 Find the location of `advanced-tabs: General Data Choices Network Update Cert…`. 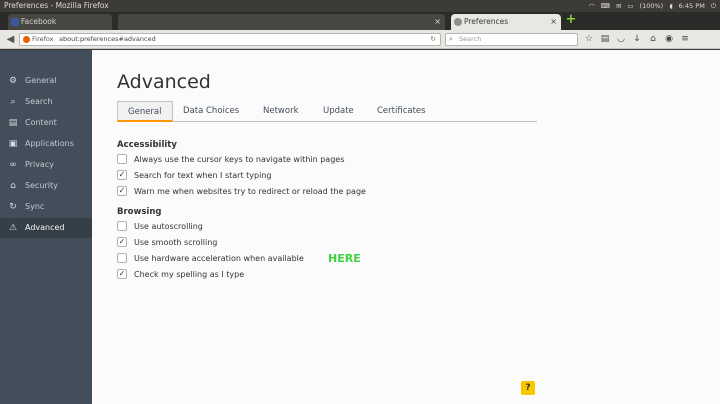

advanced-tabs: General Data Choices Network Update Cert… is located at coordinates (327, 111).